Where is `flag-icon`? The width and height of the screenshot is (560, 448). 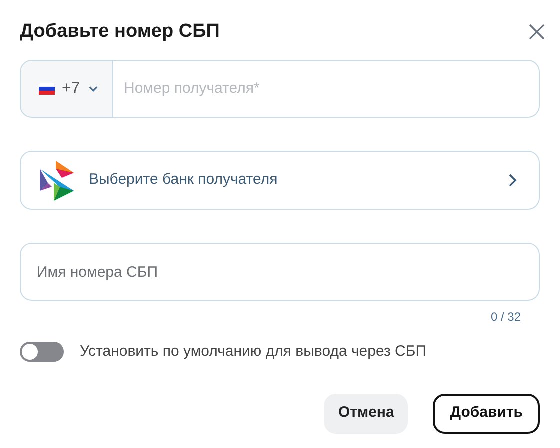 flag-icon is located at coordinates (47, 89).